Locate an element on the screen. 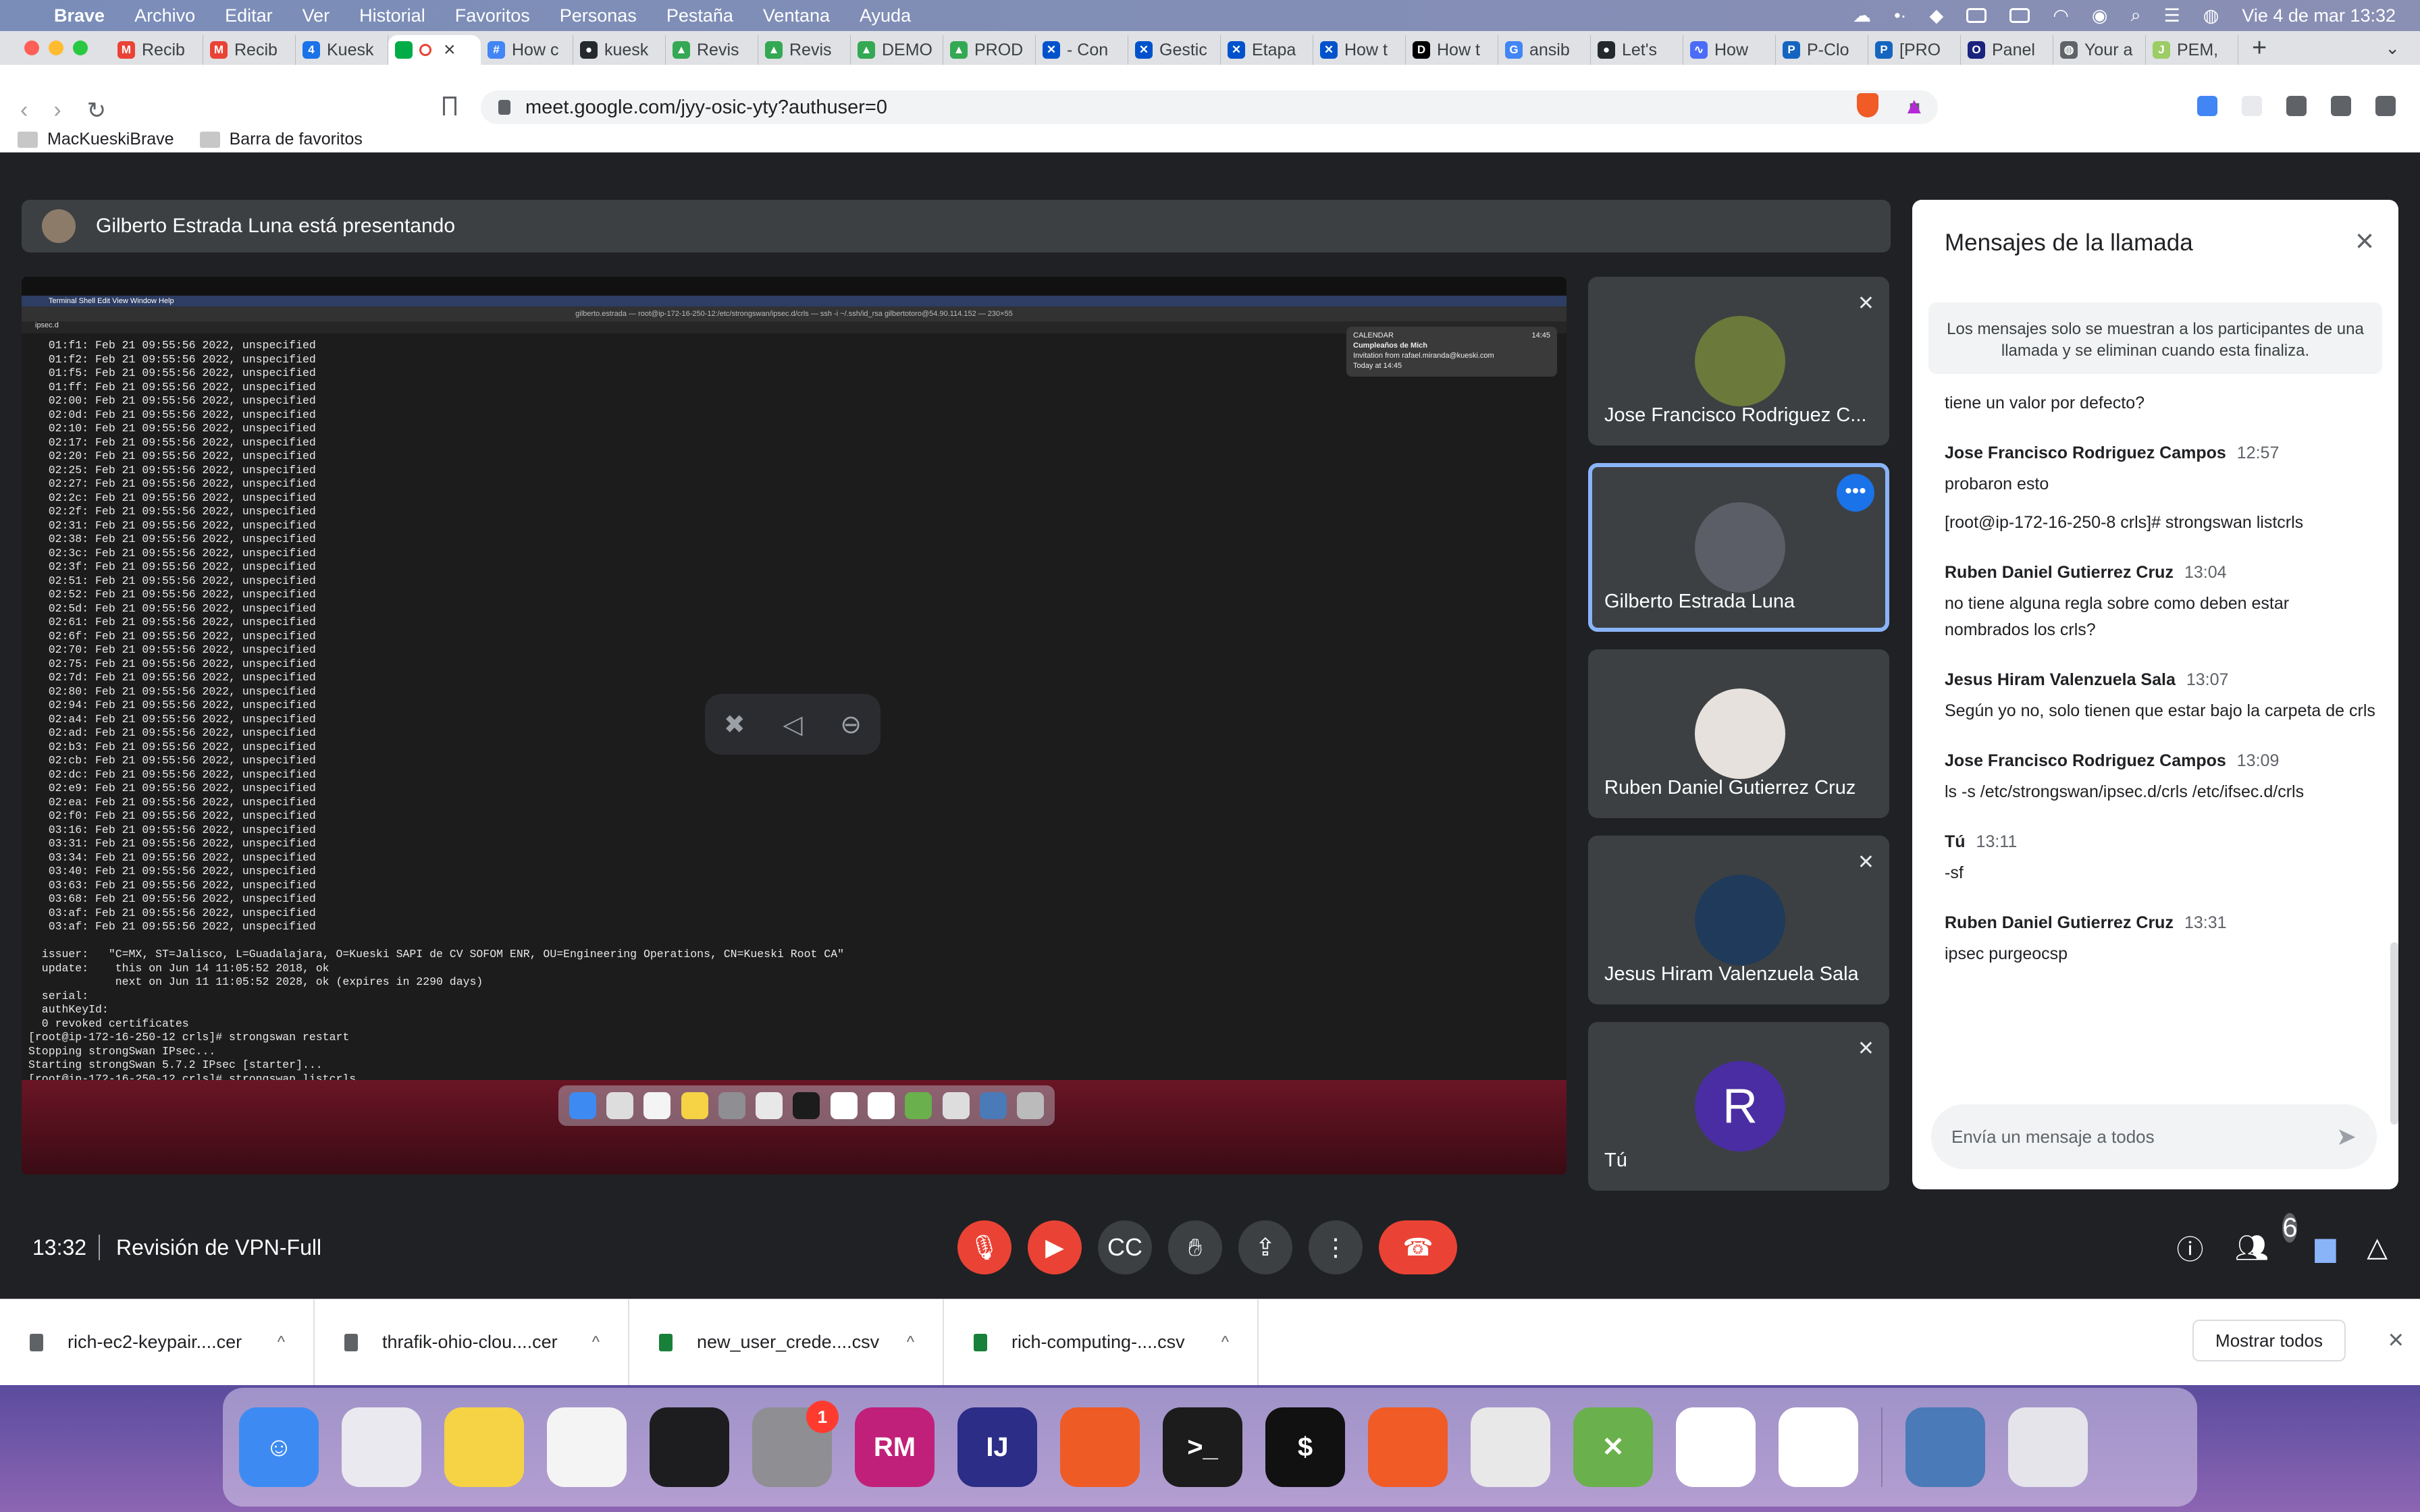 This screenshot has width=2420, height=1512. wifi-icon: ◠ is located at coordinates (2061, 15).